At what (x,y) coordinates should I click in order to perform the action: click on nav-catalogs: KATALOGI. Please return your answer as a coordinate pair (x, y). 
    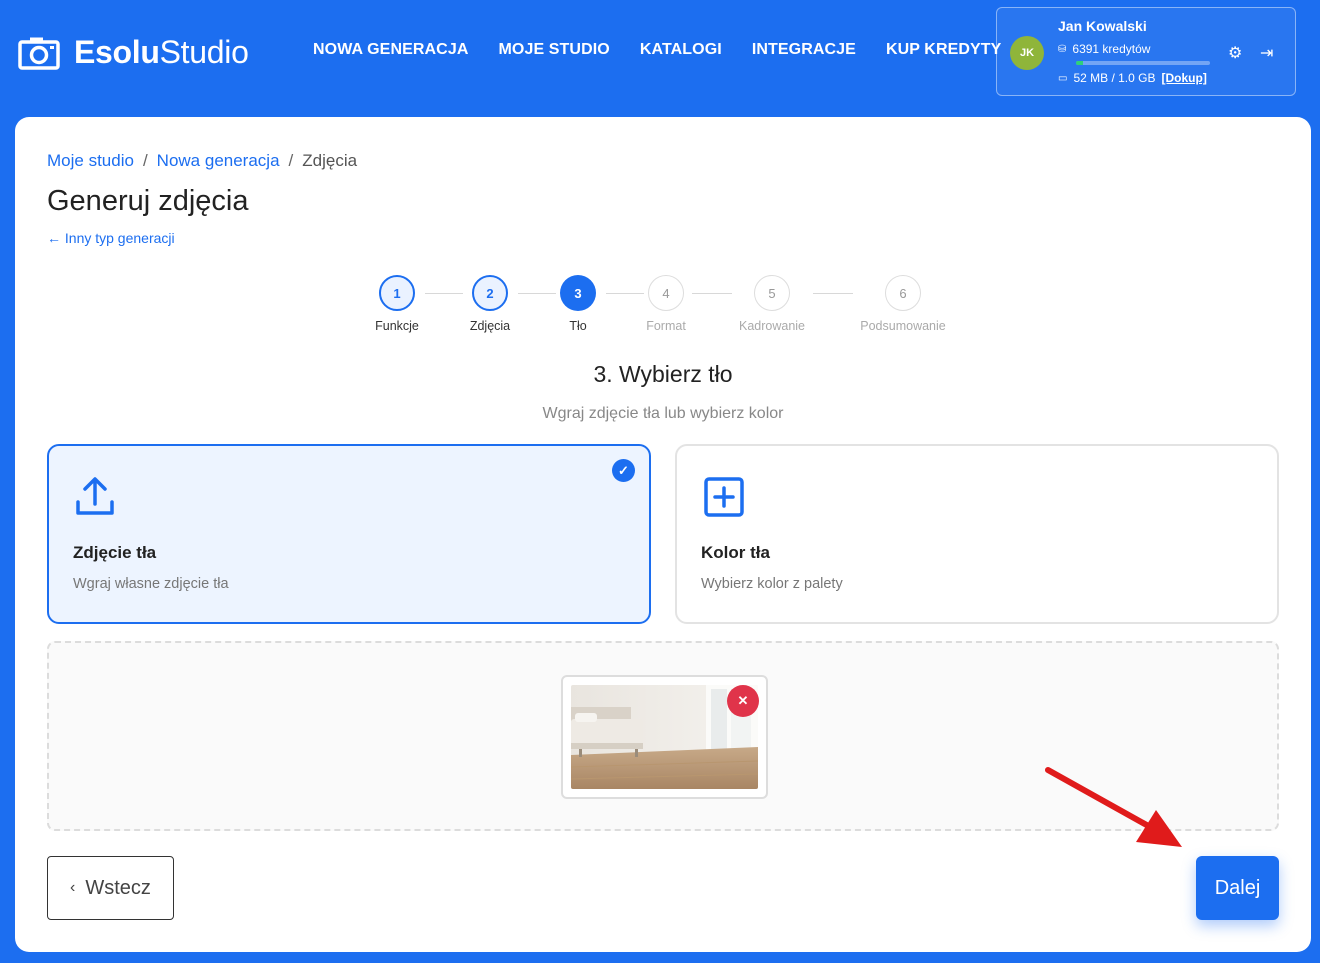
    Looking at the image, I should click on (681, 50).